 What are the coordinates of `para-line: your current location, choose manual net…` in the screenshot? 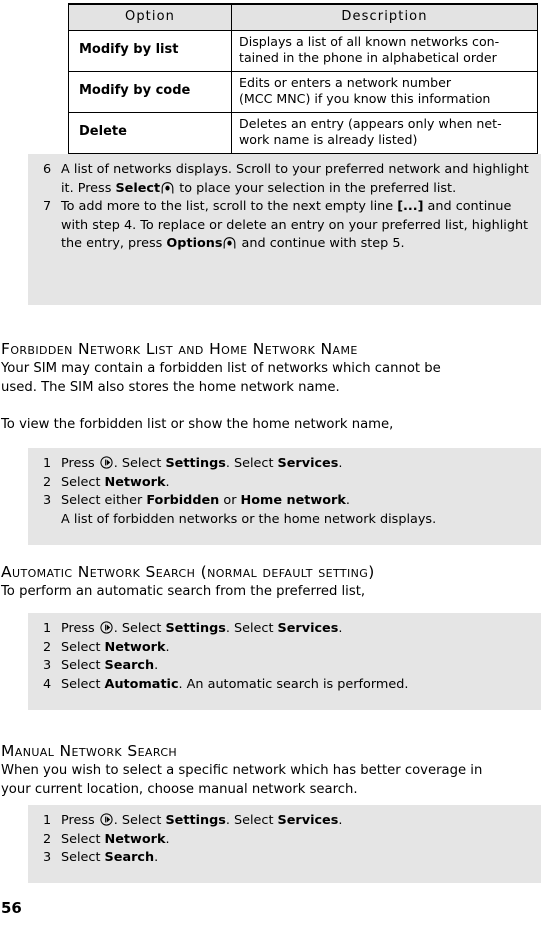 It's located at (179, 789).